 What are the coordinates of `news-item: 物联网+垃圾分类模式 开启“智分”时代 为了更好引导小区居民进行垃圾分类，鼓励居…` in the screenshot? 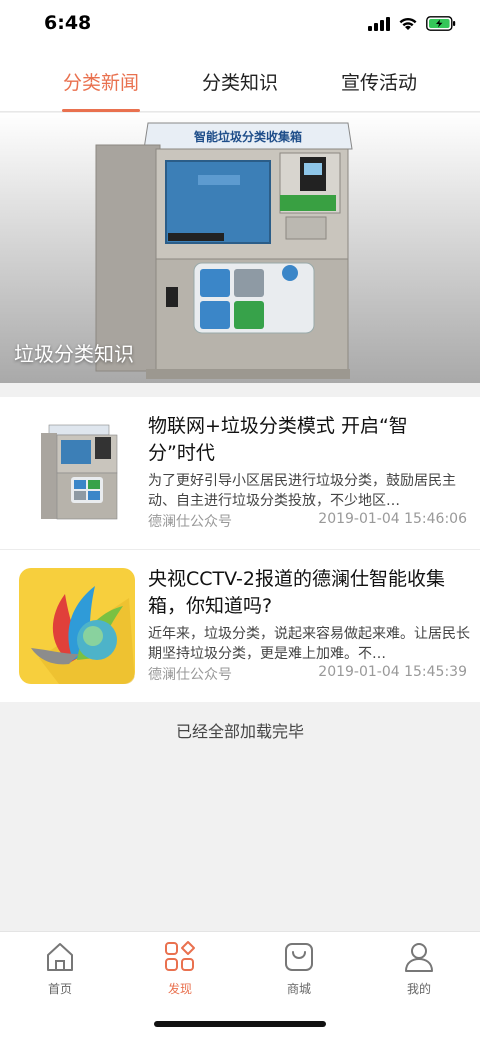 It's located at (240, 473).